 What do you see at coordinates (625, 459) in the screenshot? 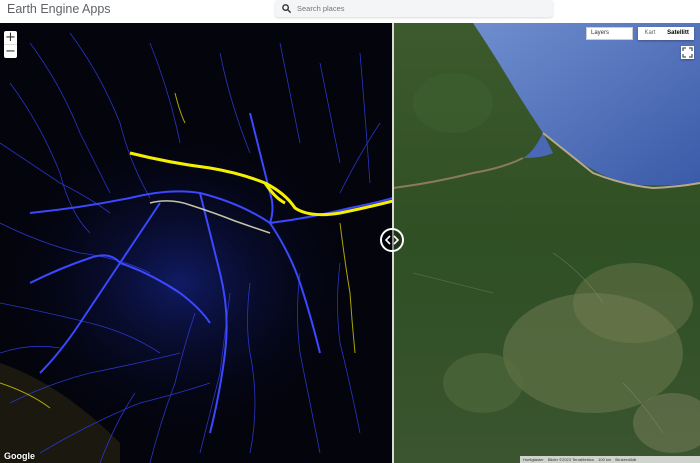
I see `attribution-terms-link: Brukervilkår` at bounding box center [625, 459].